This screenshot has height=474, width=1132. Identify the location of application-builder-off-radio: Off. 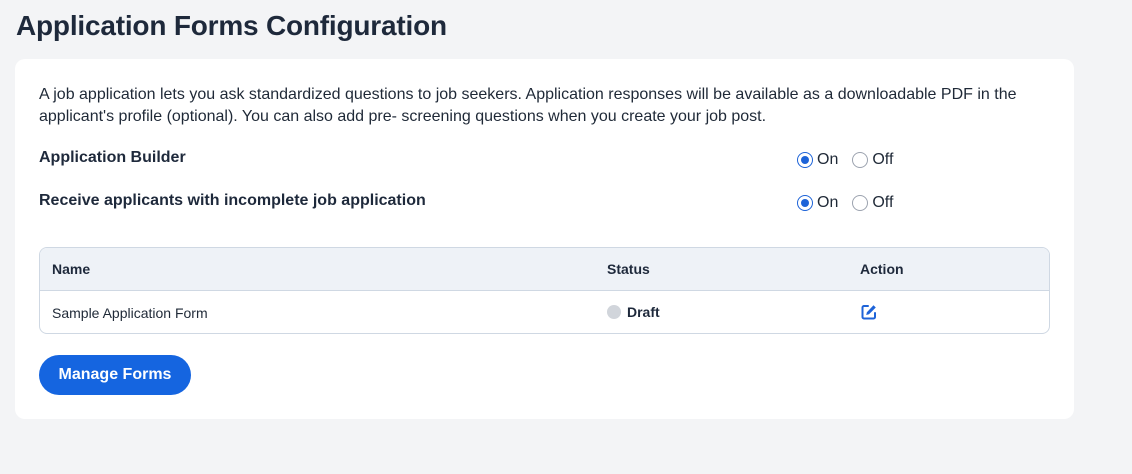
(872, 160).